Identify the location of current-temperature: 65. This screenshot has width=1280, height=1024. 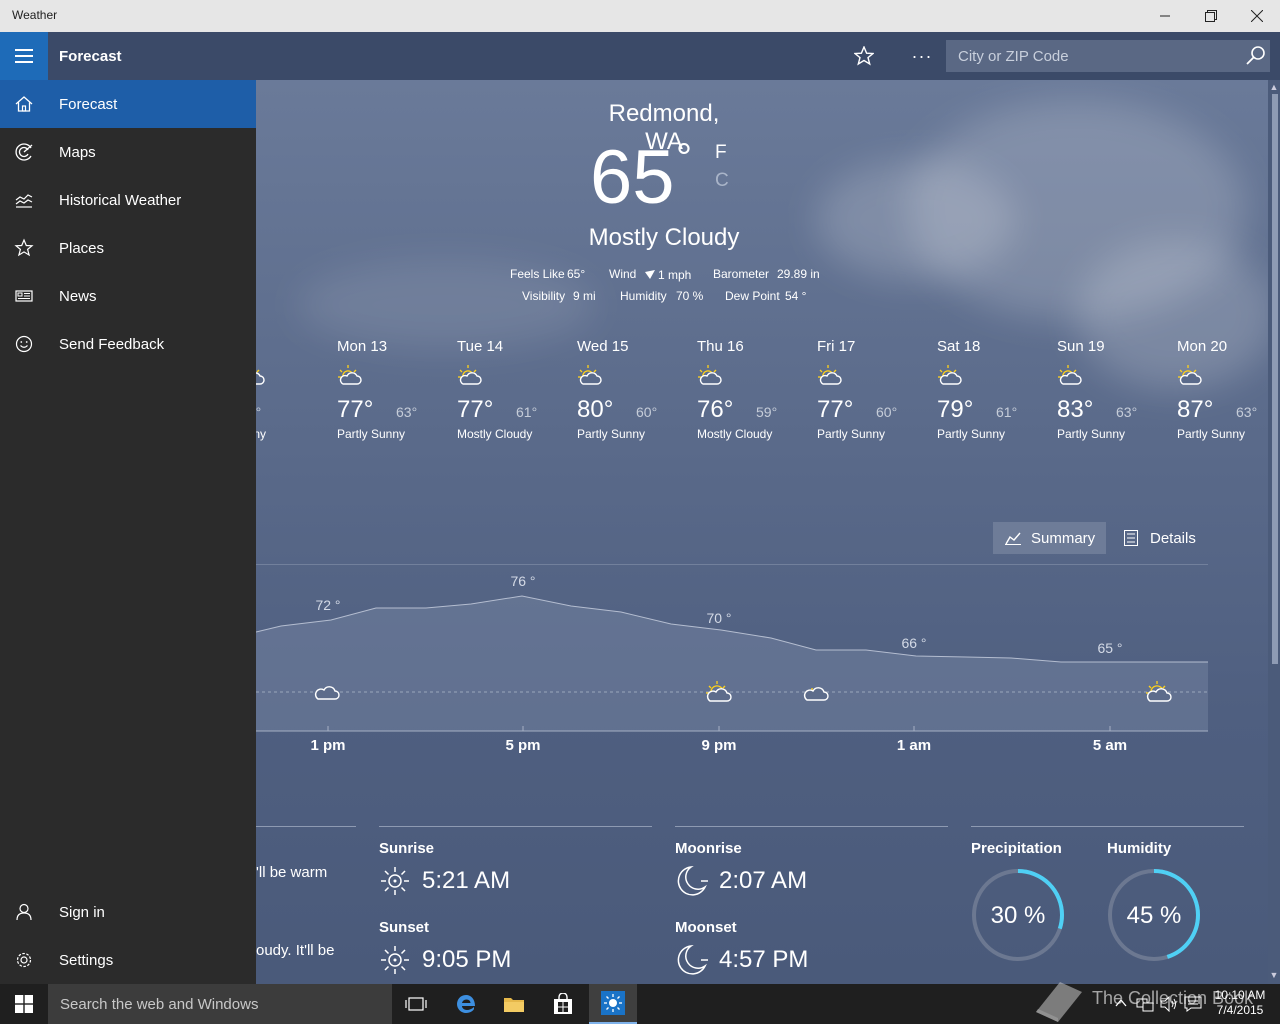
(632, 177).